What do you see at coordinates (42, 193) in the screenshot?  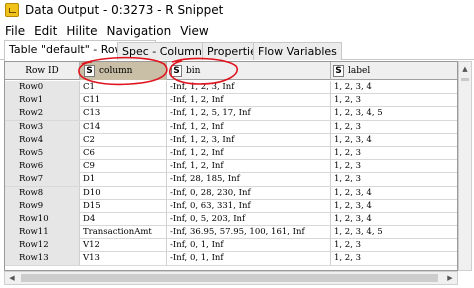 I see `row-id-cell: Row8` at bounding box center [42, 193].